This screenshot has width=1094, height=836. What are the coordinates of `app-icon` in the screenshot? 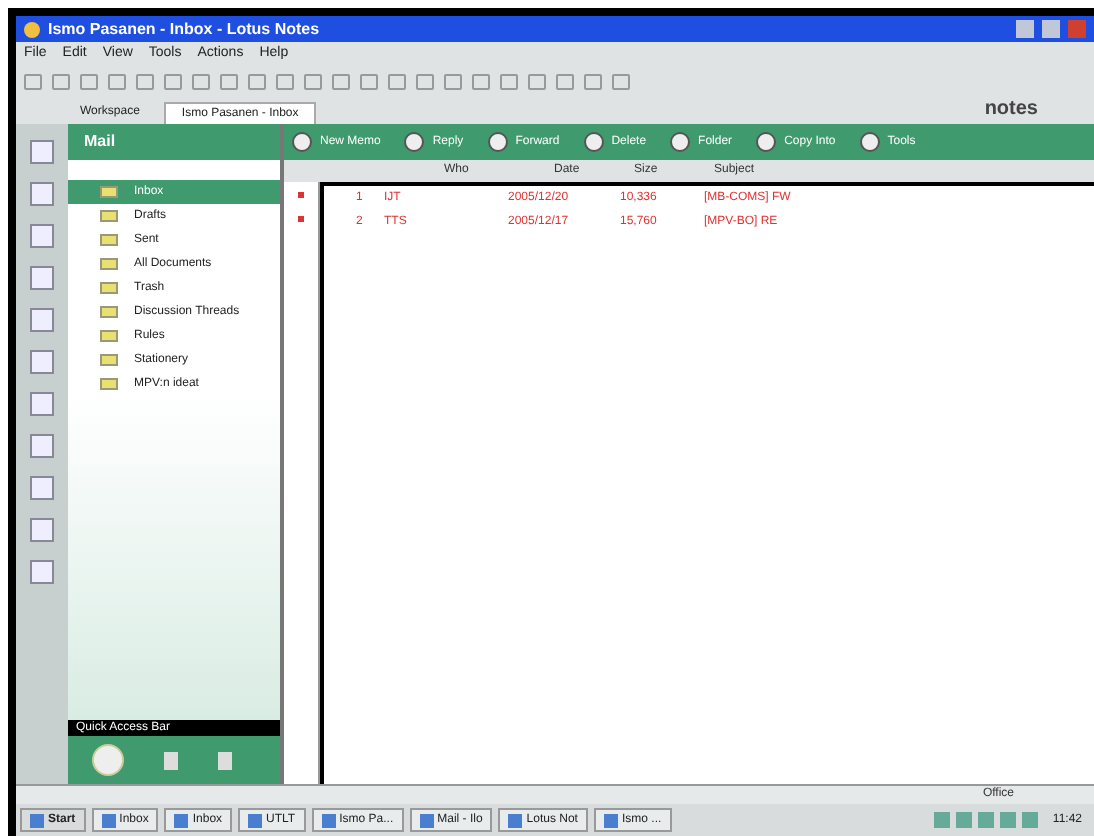 It's located at (32, 29).